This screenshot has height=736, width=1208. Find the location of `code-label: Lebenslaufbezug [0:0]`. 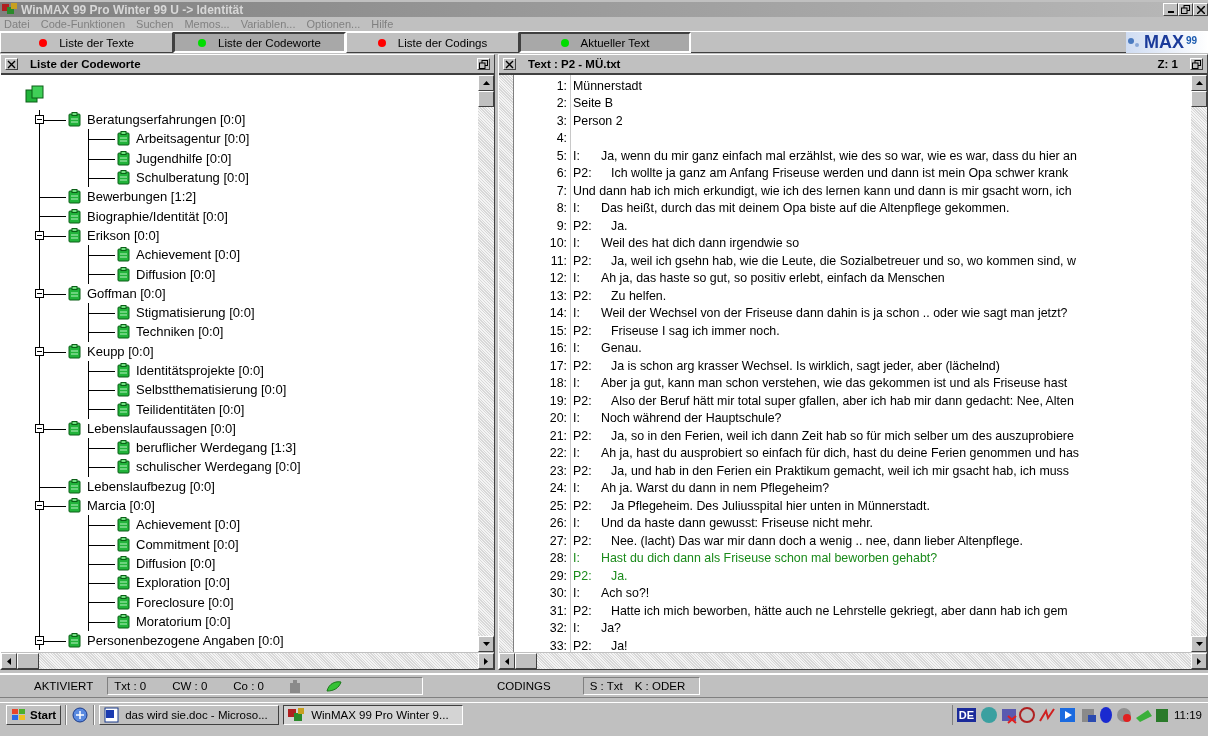

code-label: Lebenslaufbezug [0:0] is located at coordinates (151, 486).